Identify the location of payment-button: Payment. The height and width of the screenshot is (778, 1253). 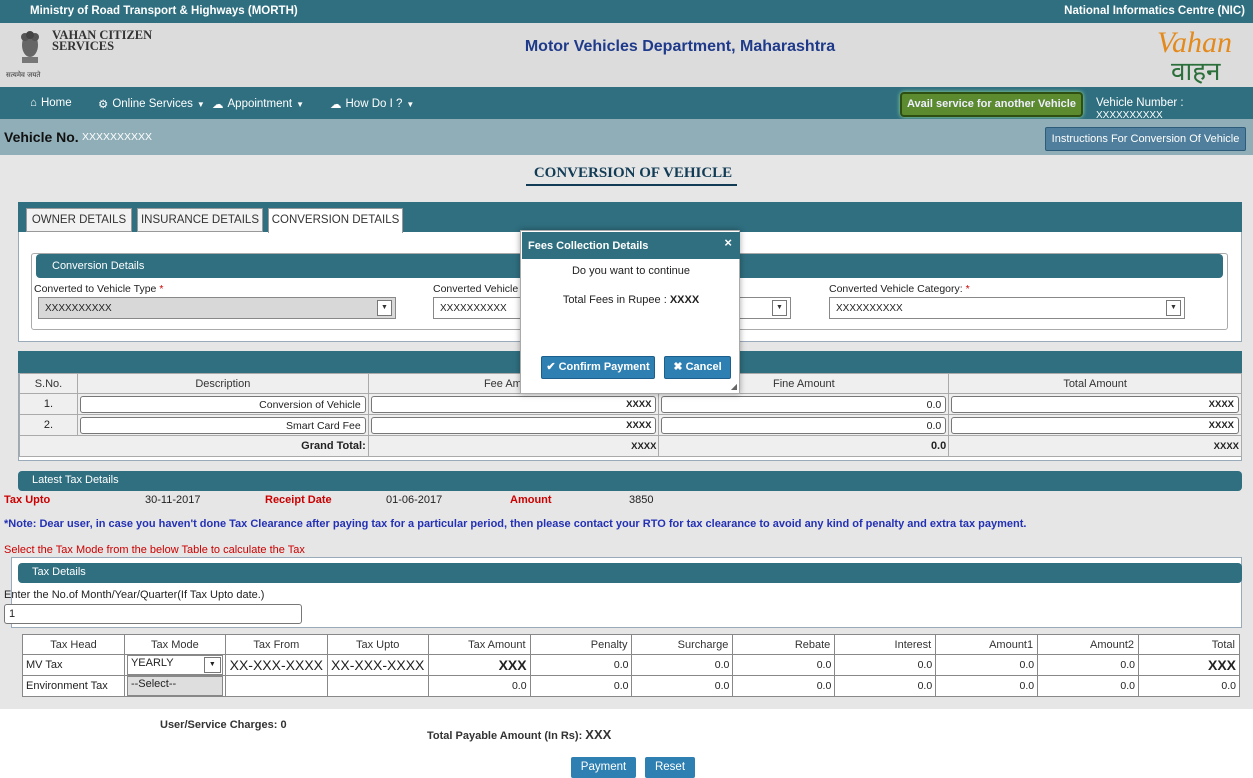
(603, 767).